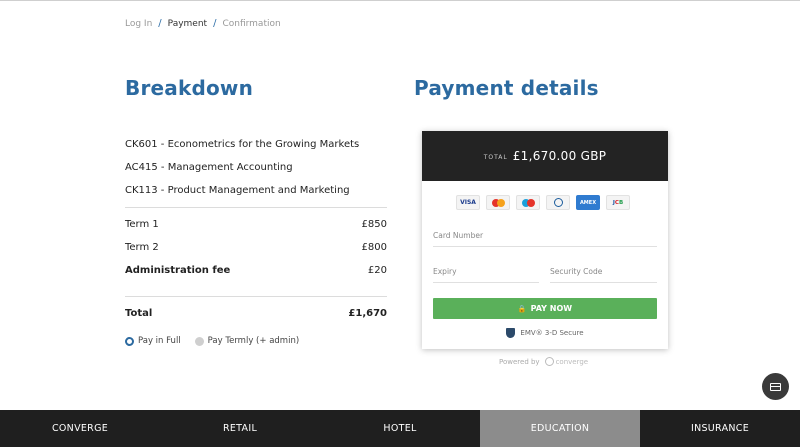 This screenshot has height=447, width=800. I want to click on credit-card-icon, so click(775, 386).